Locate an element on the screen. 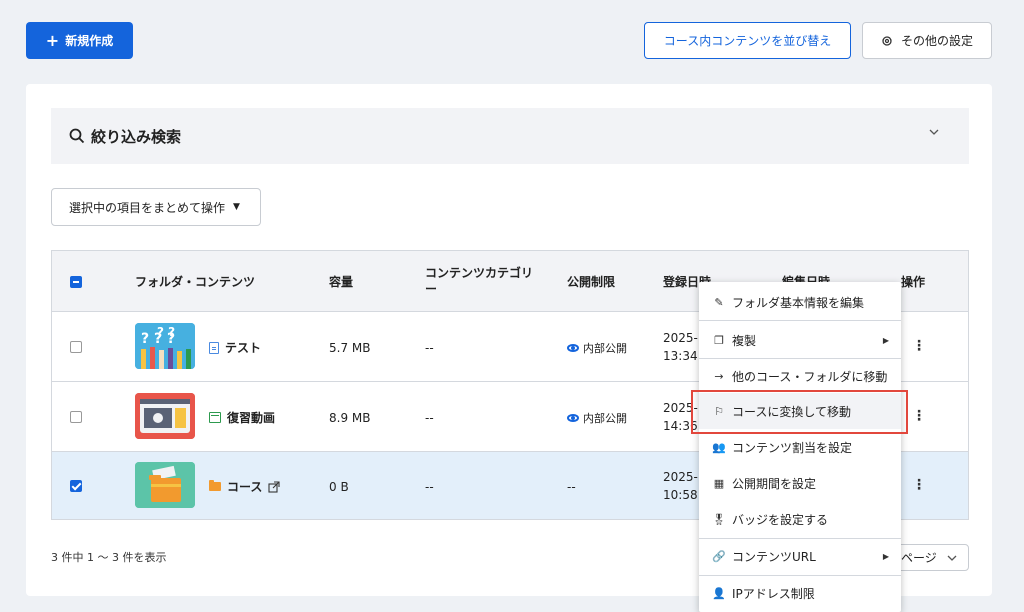  calendar-icon: ▦ is located at coordinates (719, 483).